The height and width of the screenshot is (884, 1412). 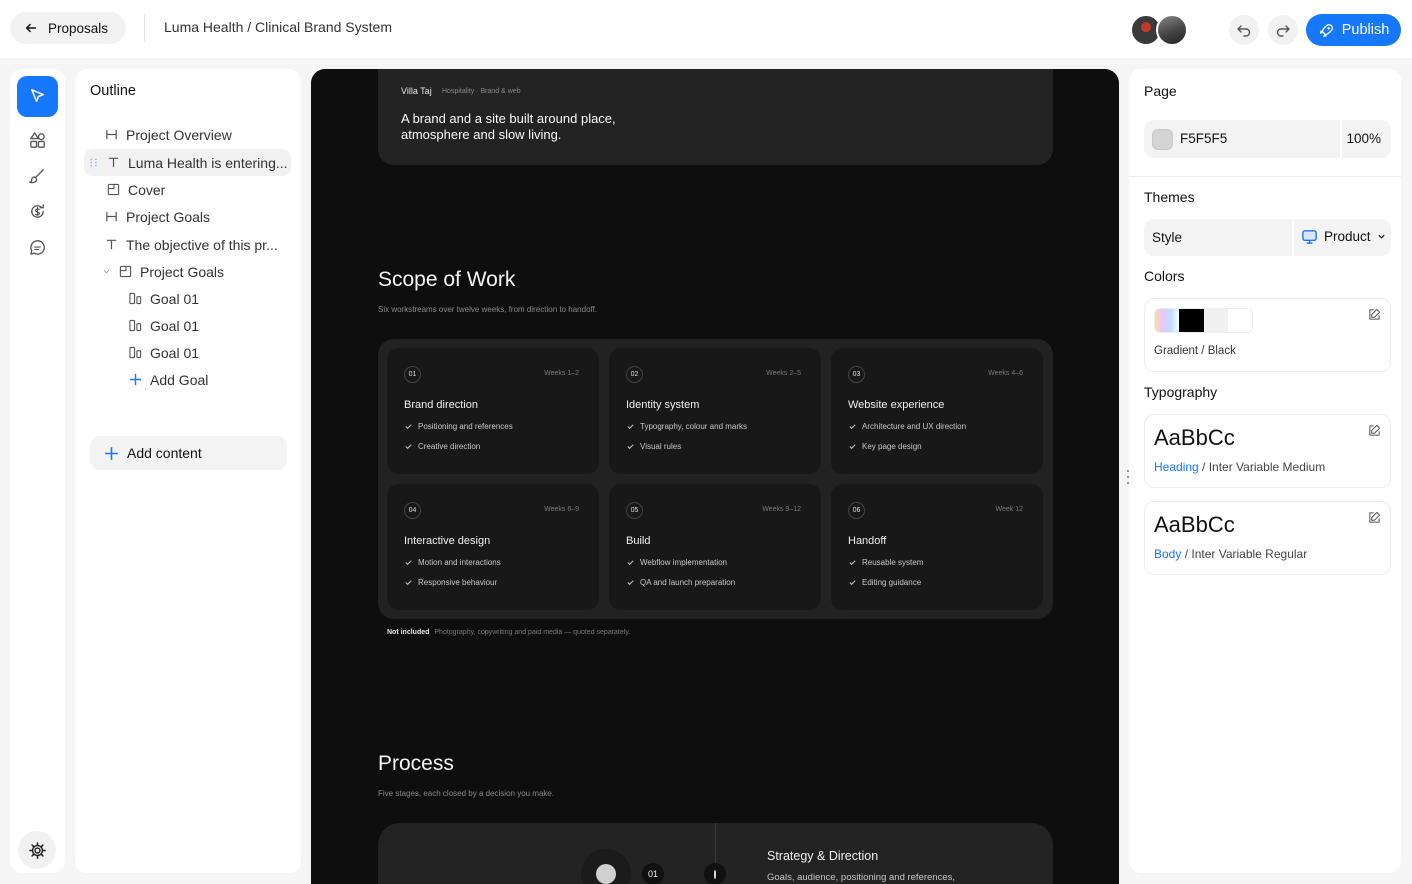 What do you see at coordinates (1267, 335) in the screenshot?
I see `colors-card: Gradient / Black` at bounding box center [1267, 335].